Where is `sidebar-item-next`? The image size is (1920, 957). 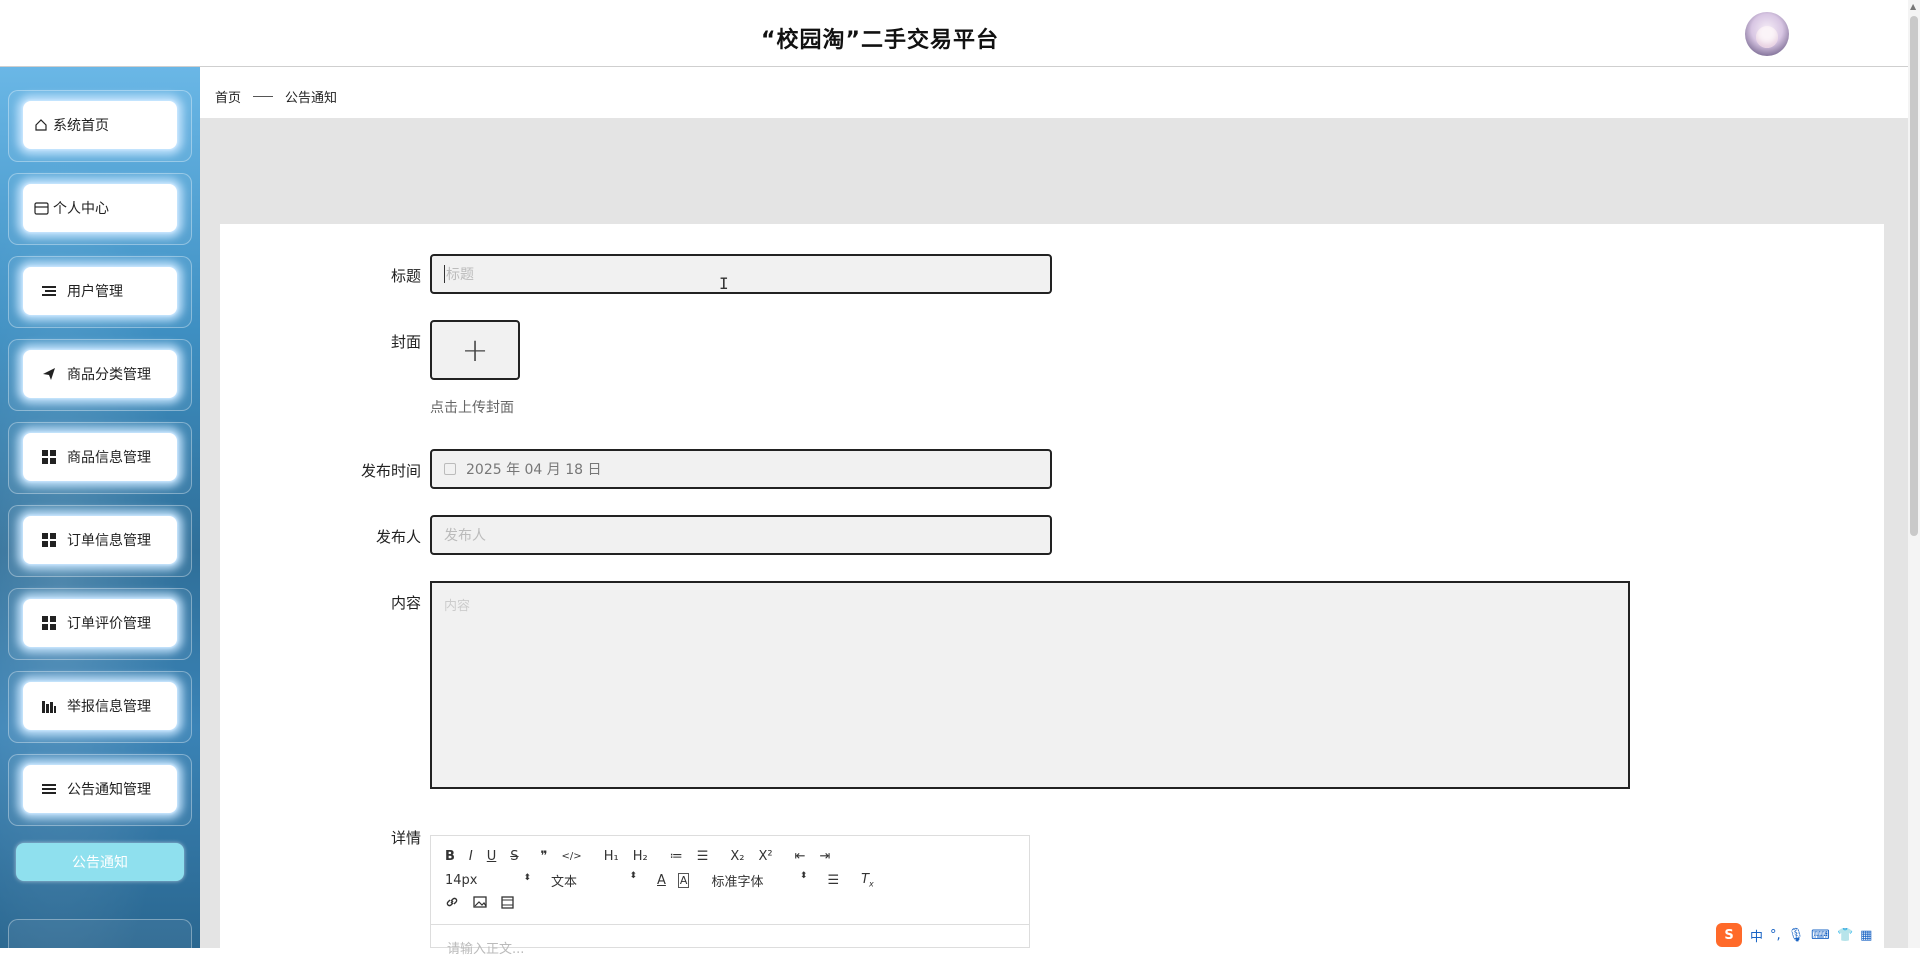
sidebar-item-next is located at coordinates (100, 933).